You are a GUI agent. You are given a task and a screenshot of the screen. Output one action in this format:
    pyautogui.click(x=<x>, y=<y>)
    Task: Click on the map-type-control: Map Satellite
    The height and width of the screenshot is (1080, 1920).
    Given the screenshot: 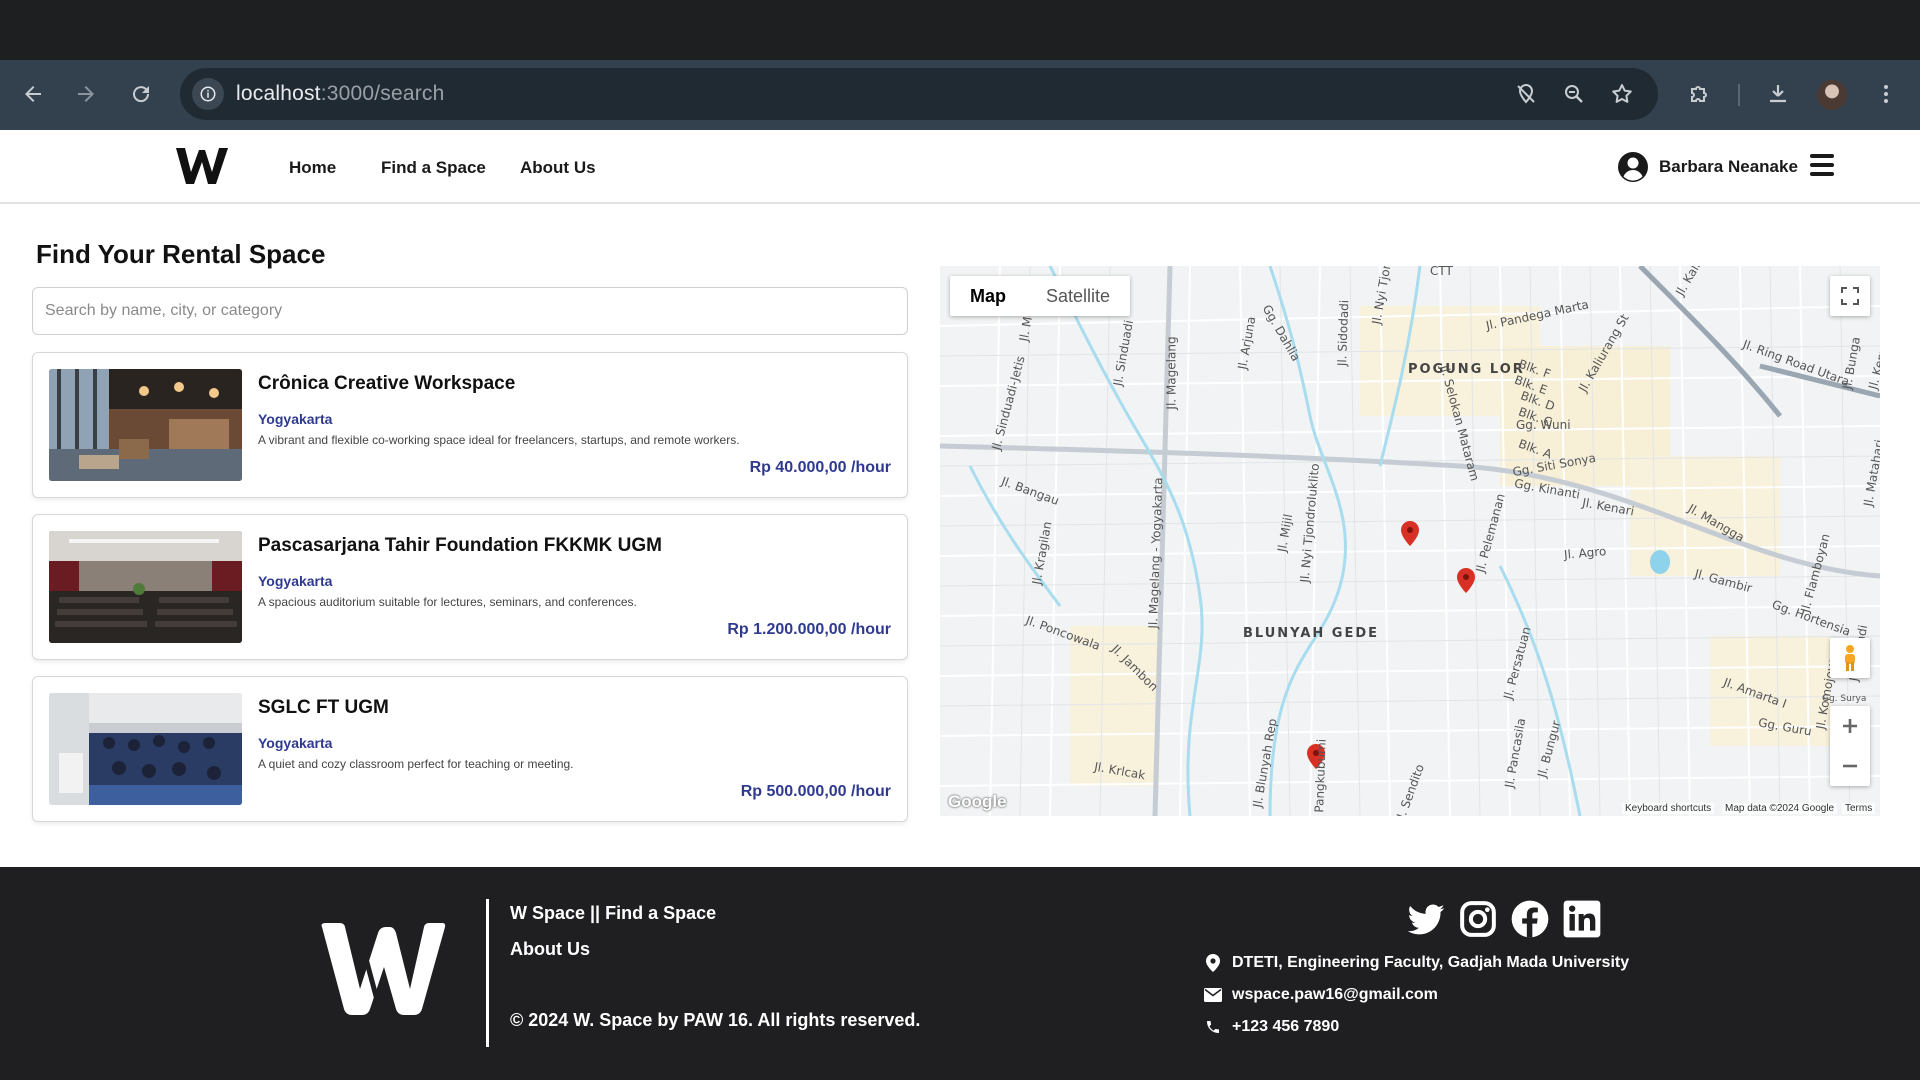 What is the action you would take?
    pyautogui.click(x=1040, y=296)
    